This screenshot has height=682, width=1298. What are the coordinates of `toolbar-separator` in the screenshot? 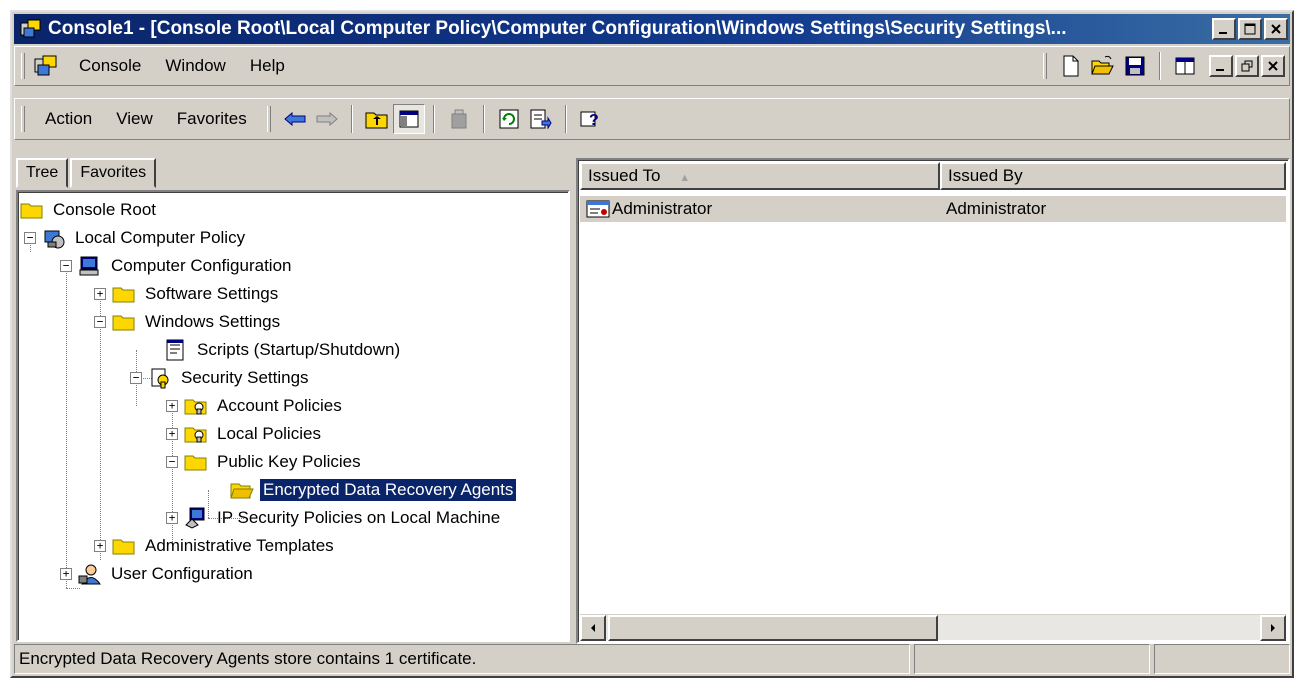 It's located at (483, 119).